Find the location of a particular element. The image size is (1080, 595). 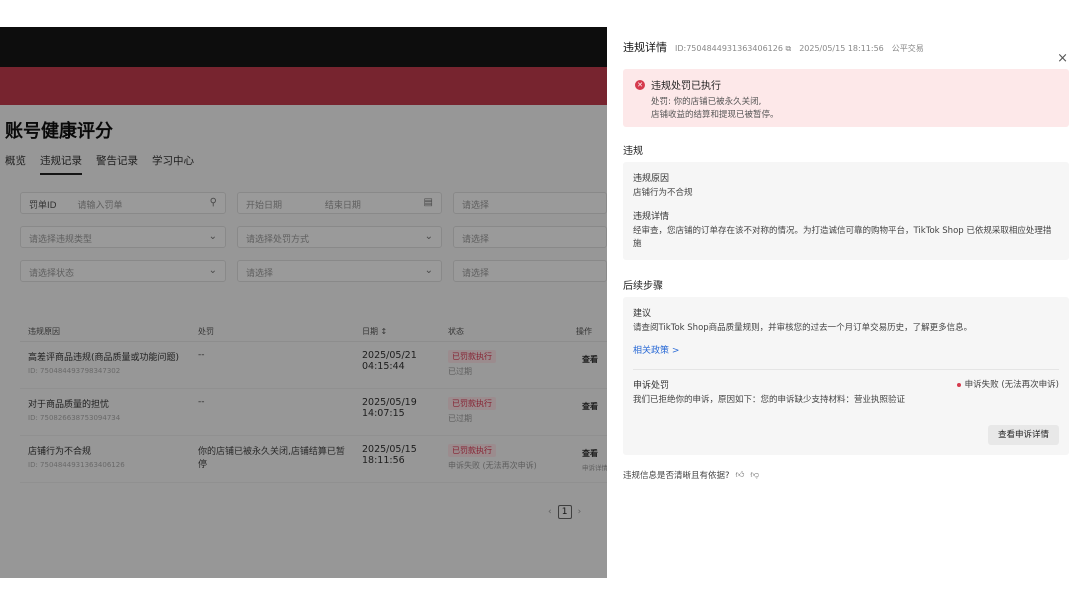

violation-id: ID:7504844931363406126 ⧉ is located at coordinates (733, 49).